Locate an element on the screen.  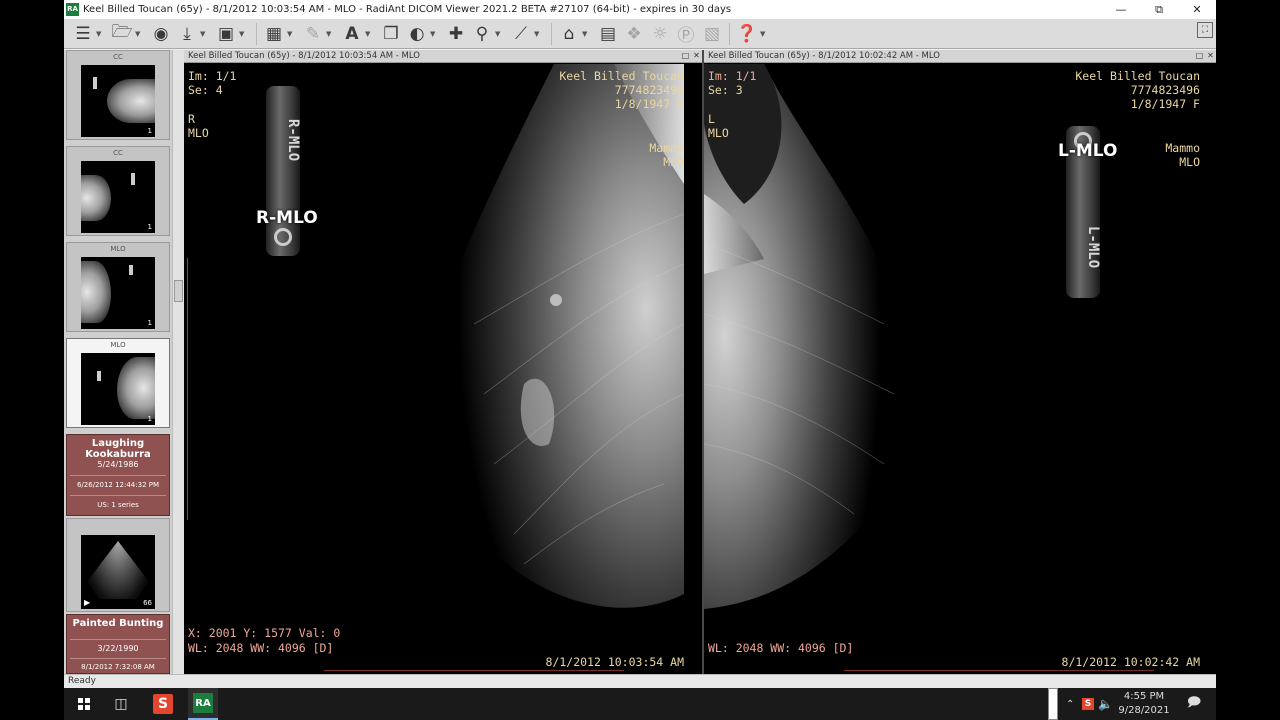
close-button: ✕ is located at coordinates (1197, 9).